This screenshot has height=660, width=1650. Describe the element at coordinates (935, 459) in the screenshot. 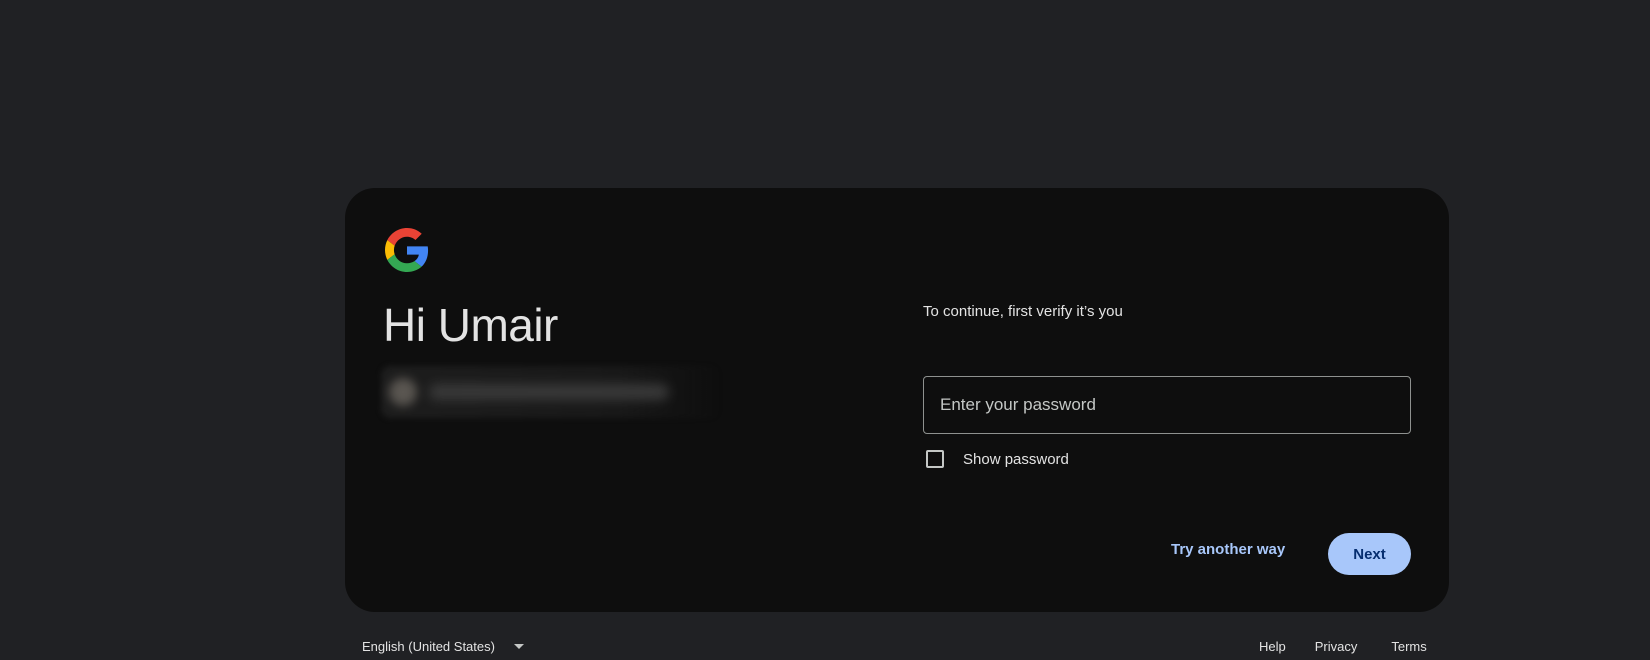

I see `show-password-checkbox` at that location.